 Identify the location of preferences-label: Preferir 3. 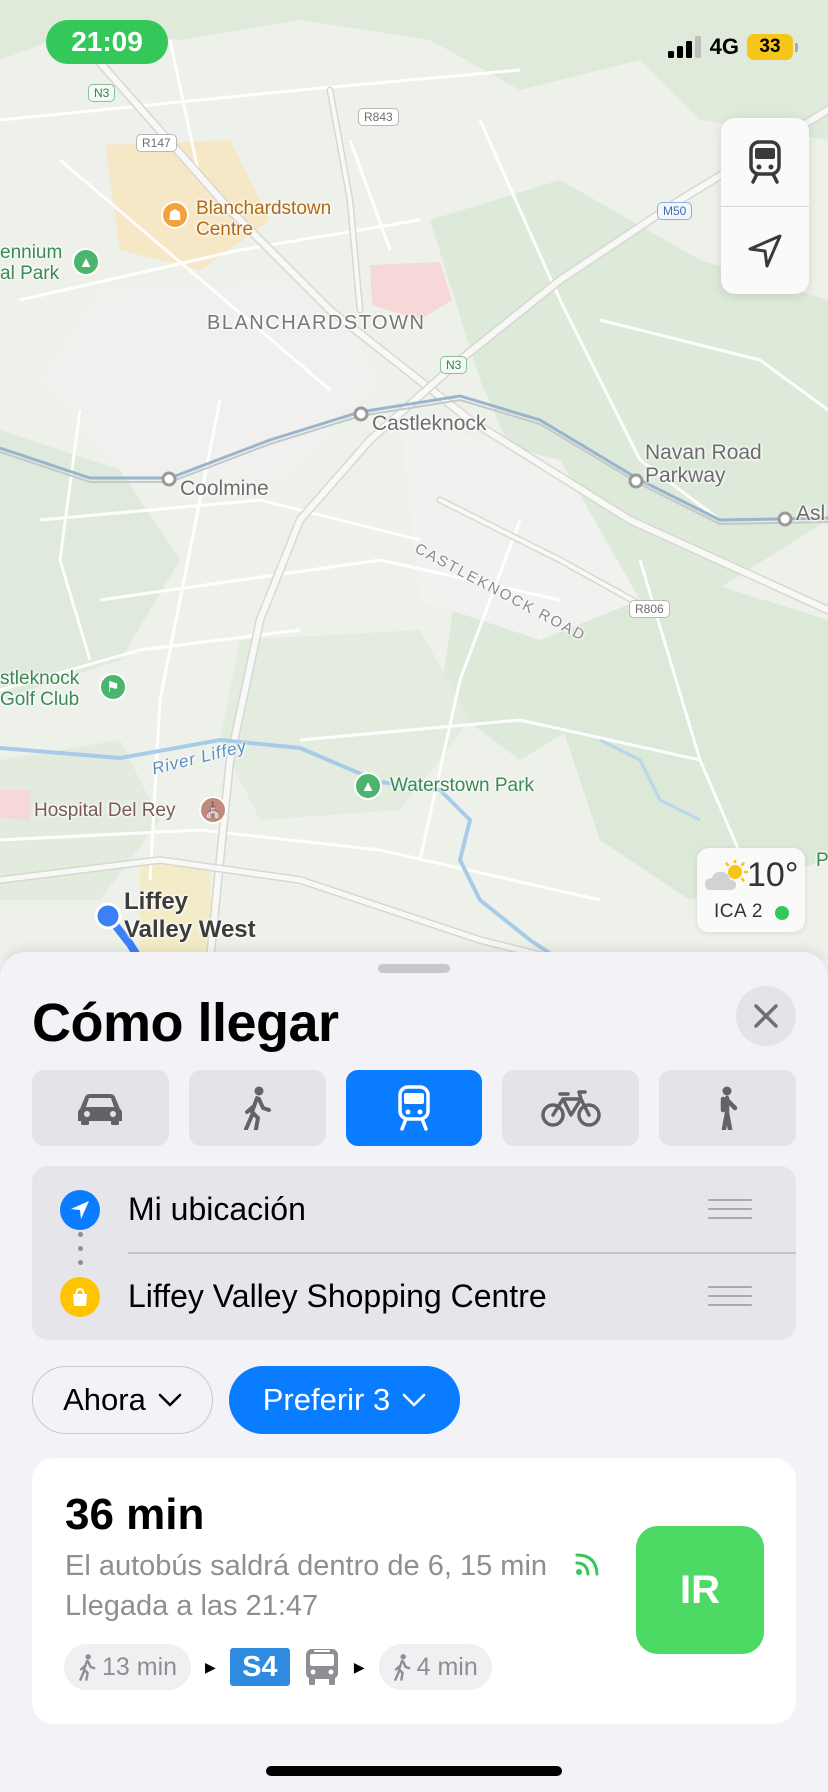
(326, 1399).